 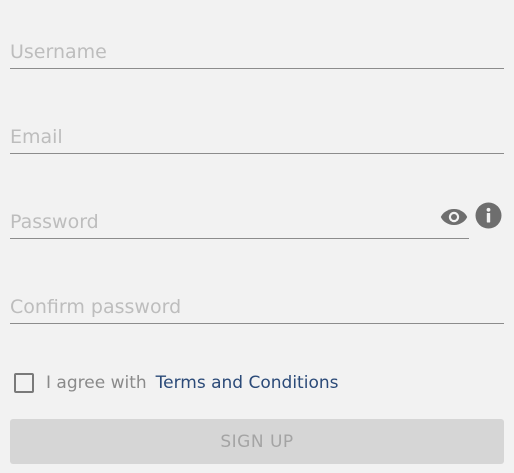 I want to click on confirm-password-field, so click(x=257, y=303).